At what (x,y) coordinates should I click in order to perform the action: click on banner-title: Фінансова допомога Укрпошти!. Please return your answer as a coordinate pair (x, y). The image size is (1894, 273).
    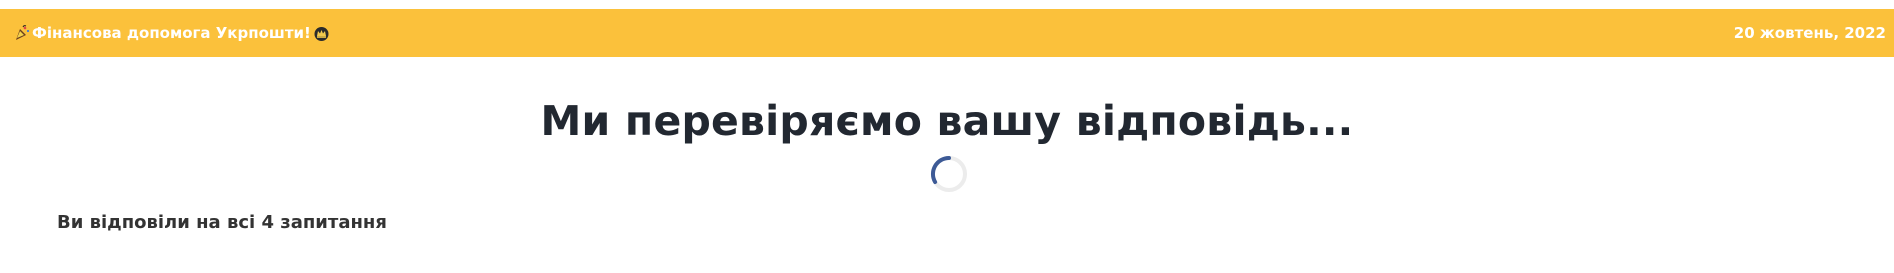
    Looking at the image, I should click on (171, 33).